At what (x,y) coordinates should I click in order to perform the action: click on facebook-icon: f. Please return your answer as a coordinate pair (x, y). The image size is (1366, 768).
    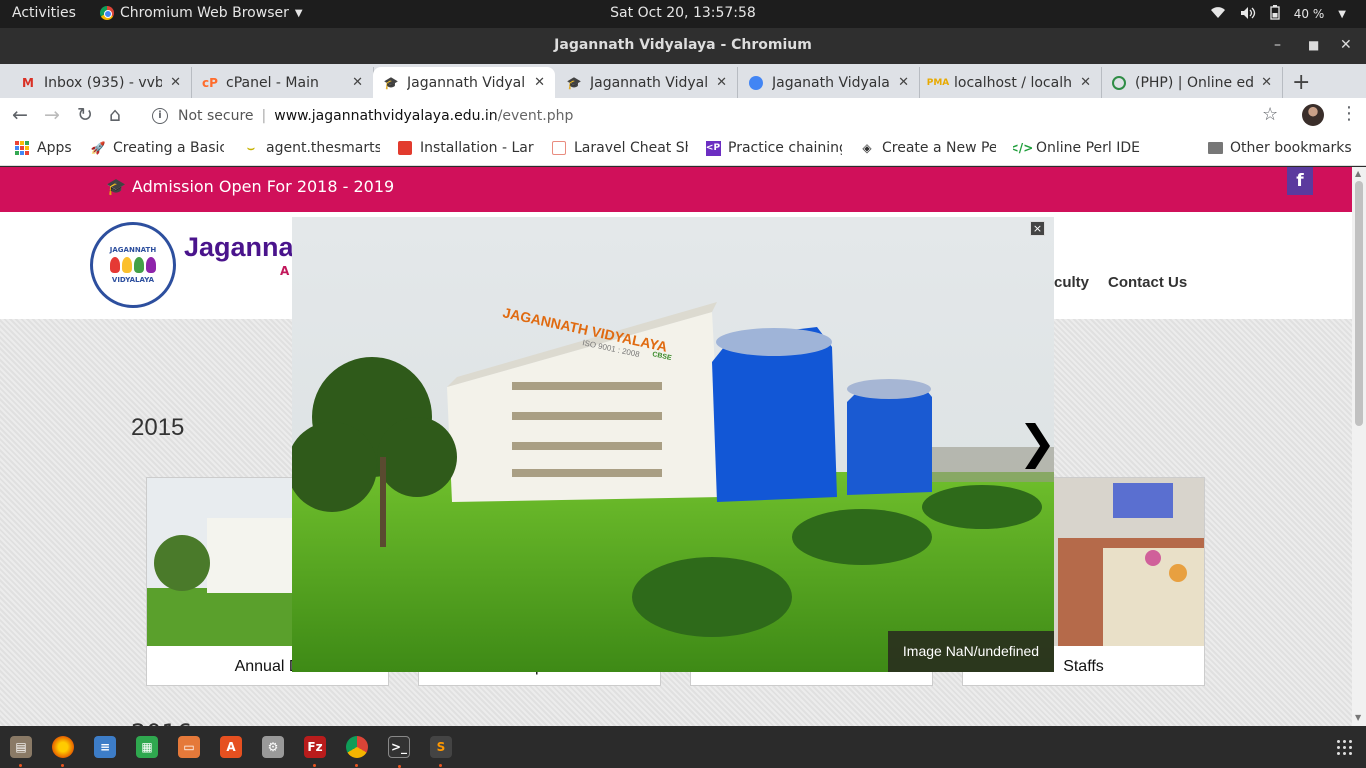
    Looking at the image, I should click on (1300, 181).